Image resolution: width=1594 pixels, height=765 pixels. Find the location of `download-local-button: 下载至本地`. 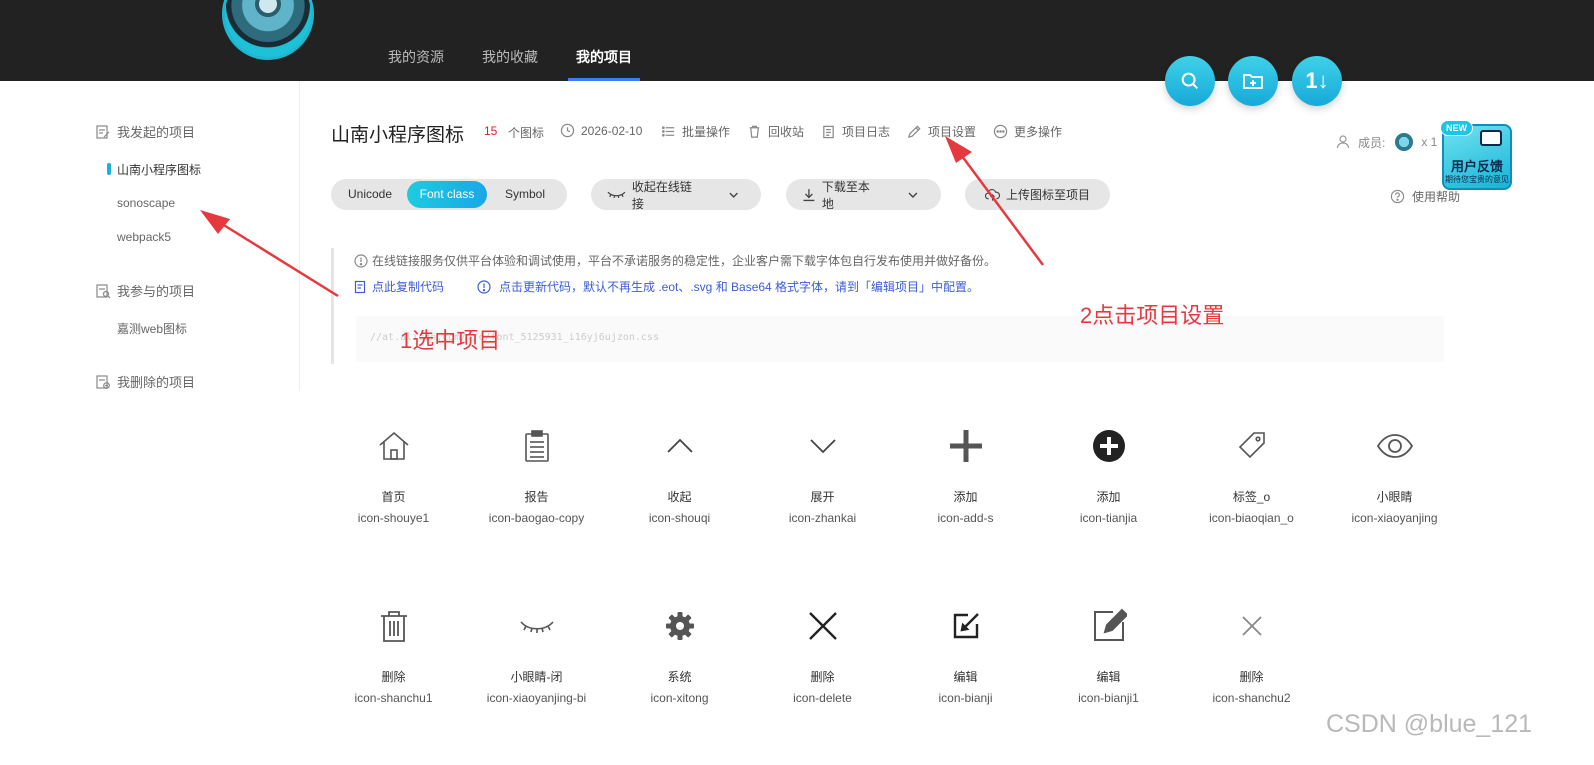

download-local-button: 下载至本地 is located at coordinates (863, 195).